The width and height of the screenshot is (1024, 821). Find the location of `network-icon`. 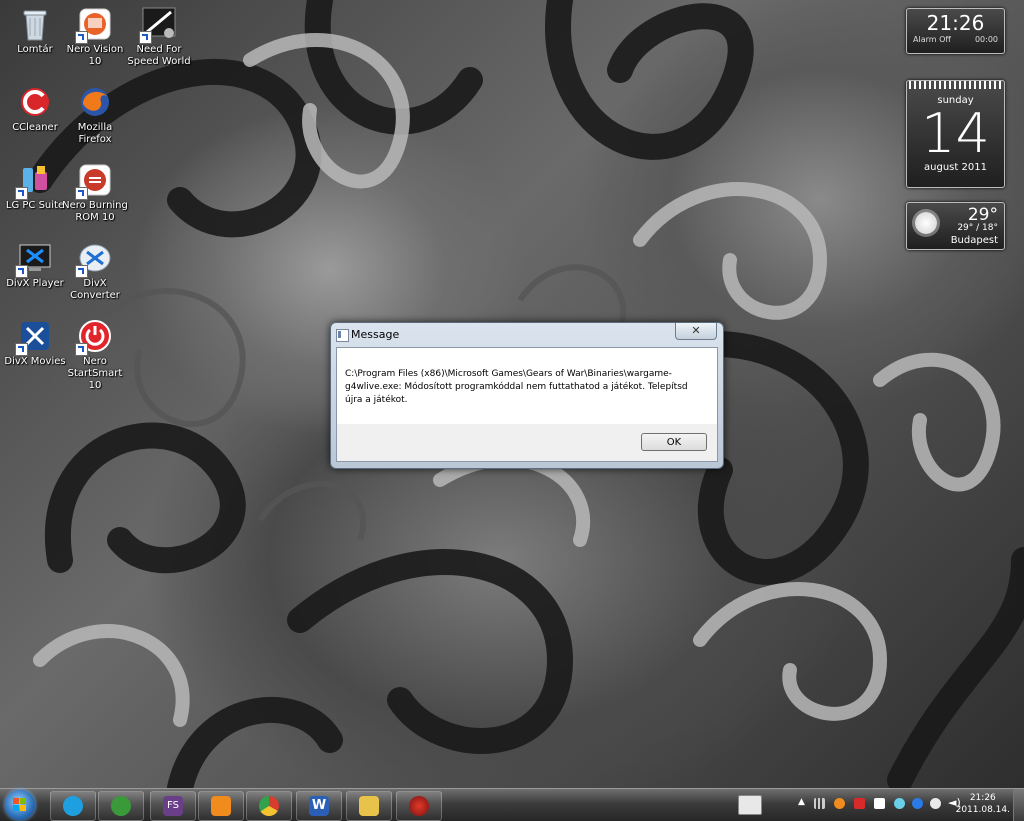

network-icon is located at coordinates (819, 803).